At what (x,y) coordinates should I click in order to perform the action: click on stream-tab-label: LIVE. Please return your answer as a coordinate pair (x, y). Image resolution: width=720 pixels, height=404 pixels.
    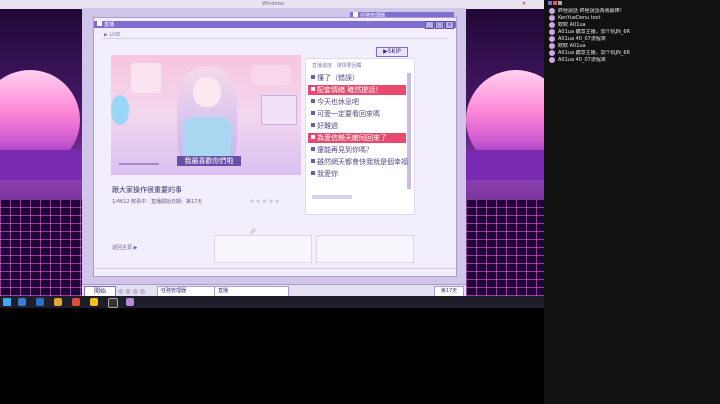
    Looking at the image, I should click on (115, 35).